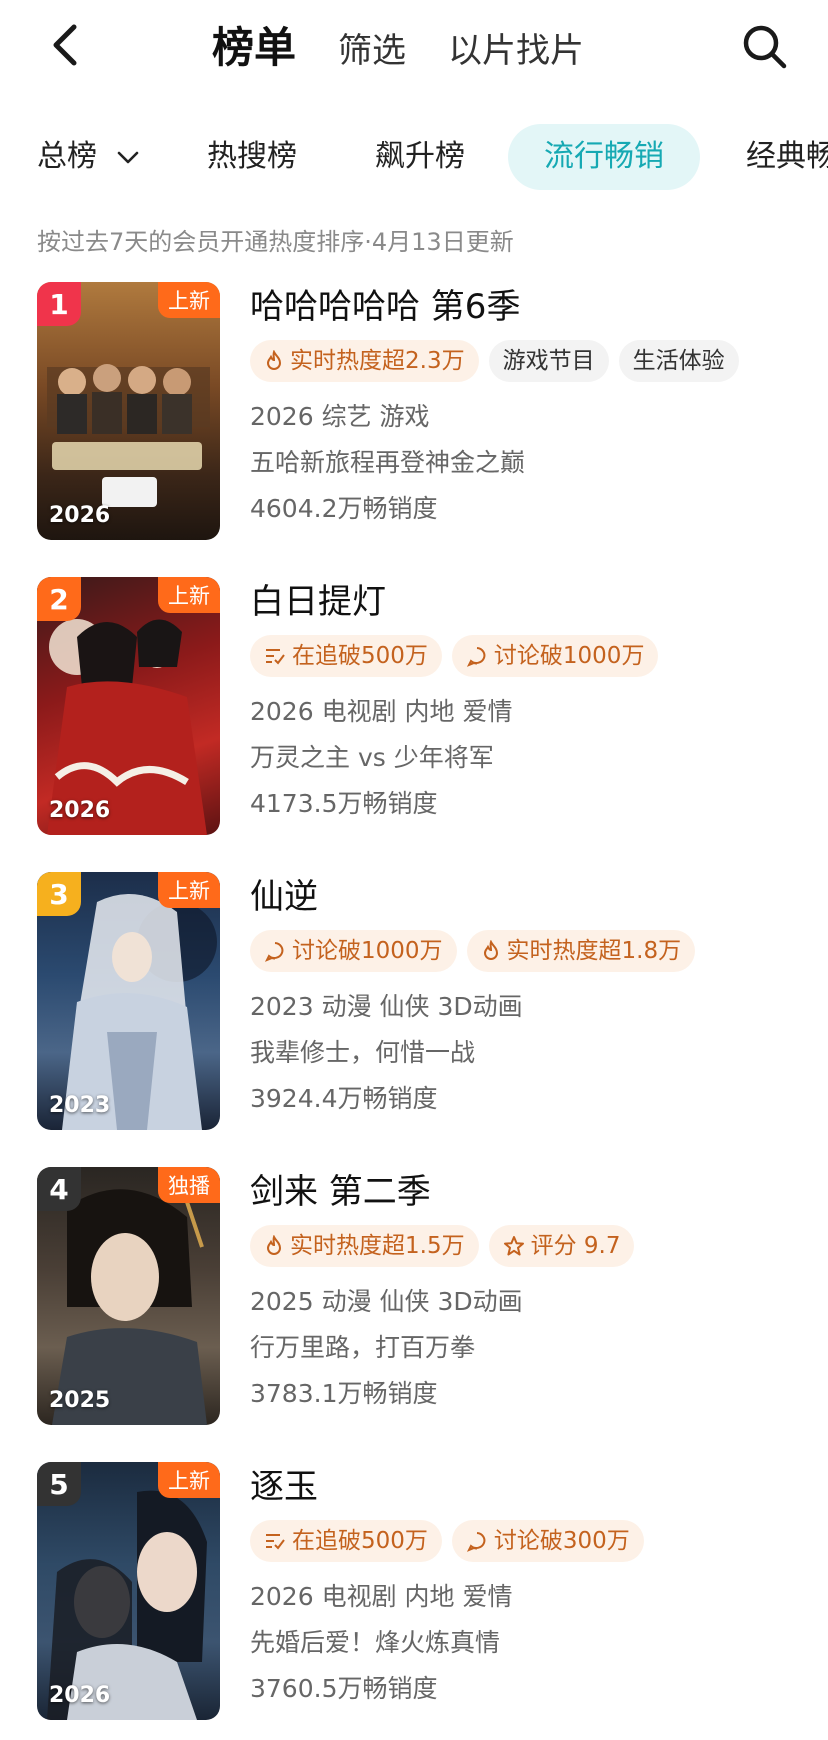  I want to click on top-bar: 榜单 筛选 以片找片, so click(414, 50).